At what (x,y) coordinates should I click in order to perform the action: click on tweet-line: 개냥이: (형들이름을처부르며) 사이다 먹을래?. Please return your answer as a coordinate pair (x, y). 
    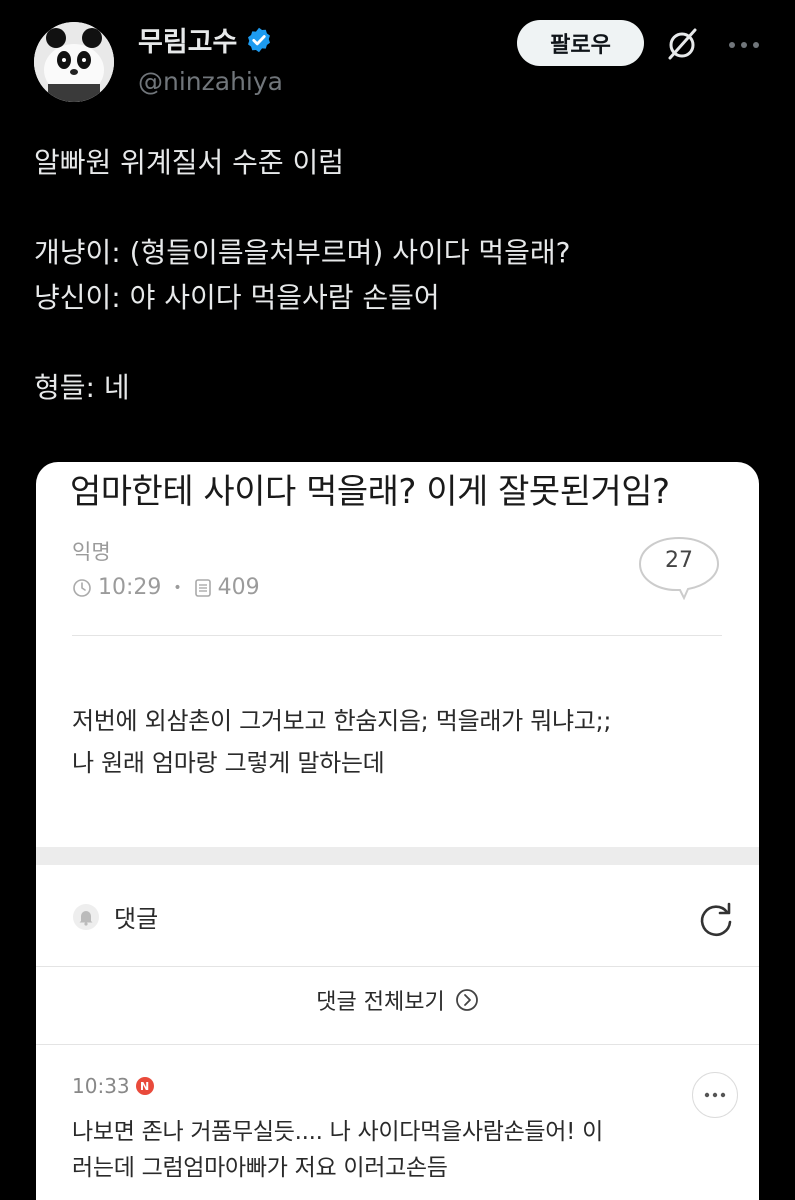
    Looking at the image, I should click on (302, 252).